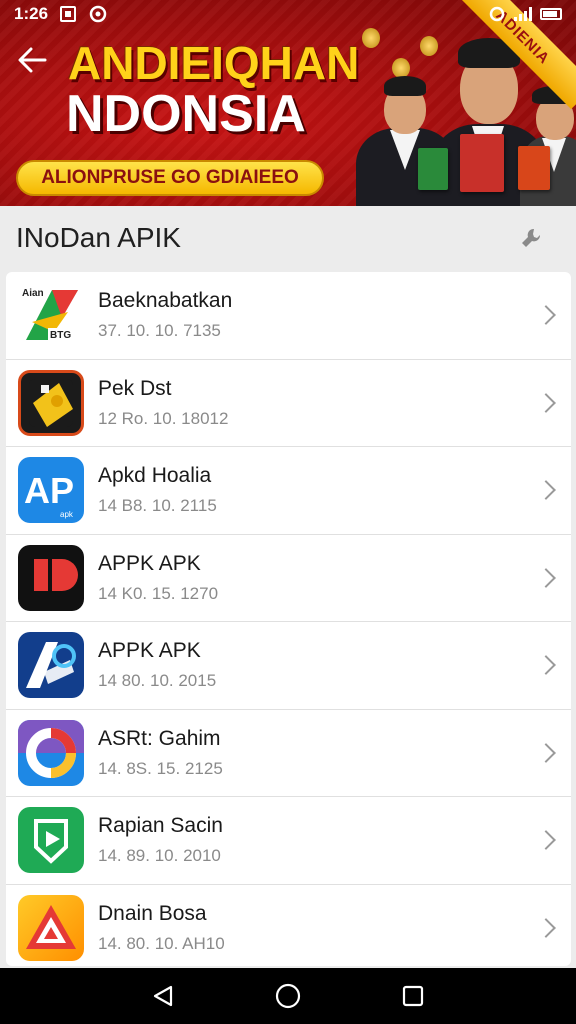 This screenshot has width=576, height=1024. Describe the element at coordinates (51, 577) in the screenshot. I see `flag-icon` at that location.